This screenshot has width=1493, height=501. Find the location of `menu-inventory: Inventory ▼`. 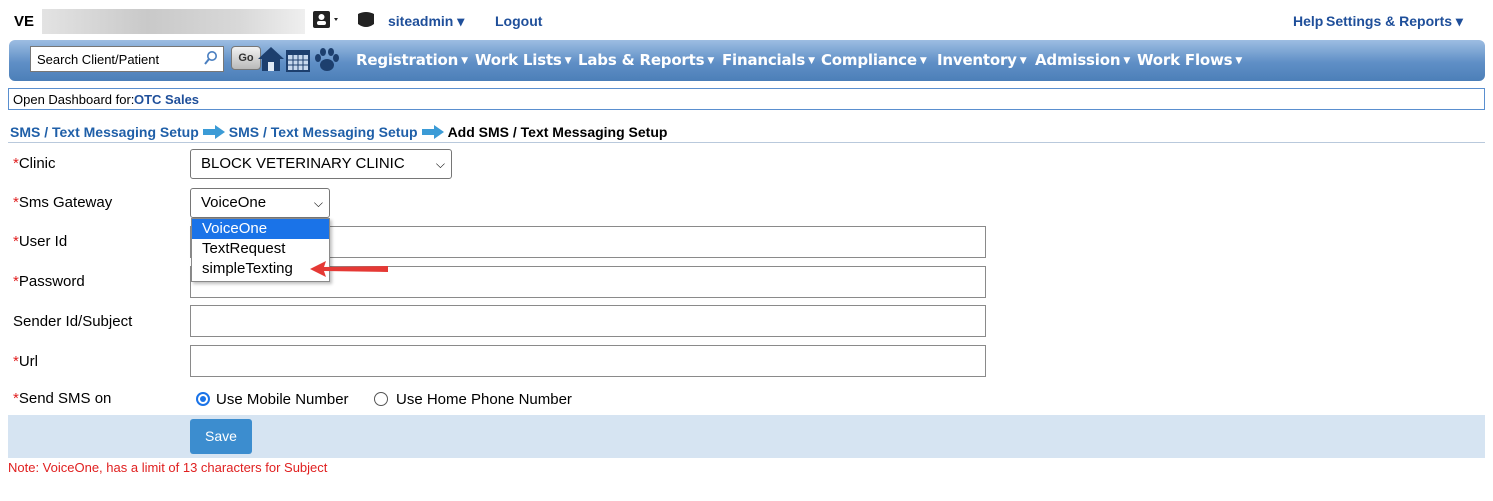

menu-inventory: Inventory ▼ is located at coordinates (982, 60).